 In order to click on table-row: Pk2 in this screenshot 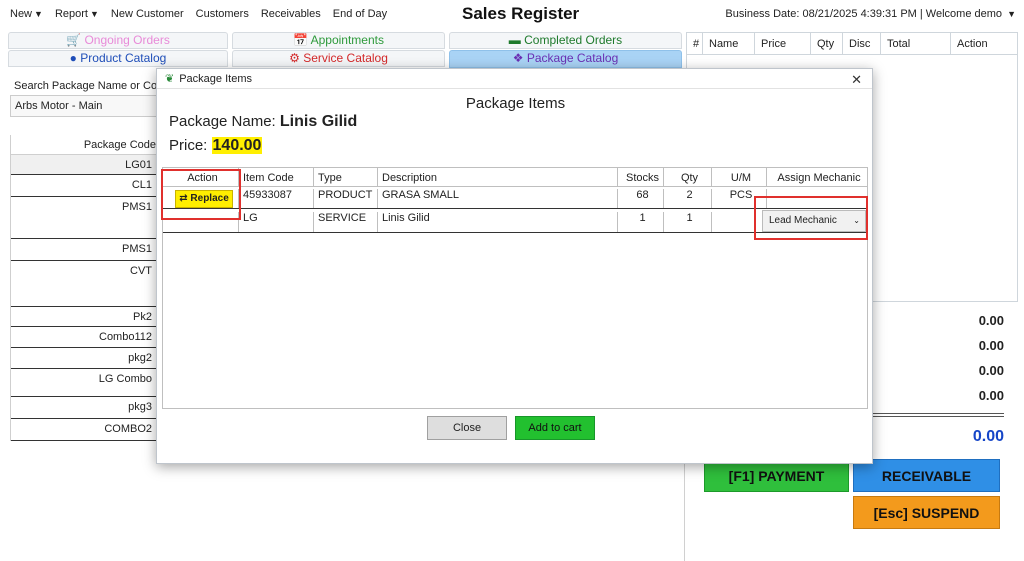, I will do `click(85, 317)`.